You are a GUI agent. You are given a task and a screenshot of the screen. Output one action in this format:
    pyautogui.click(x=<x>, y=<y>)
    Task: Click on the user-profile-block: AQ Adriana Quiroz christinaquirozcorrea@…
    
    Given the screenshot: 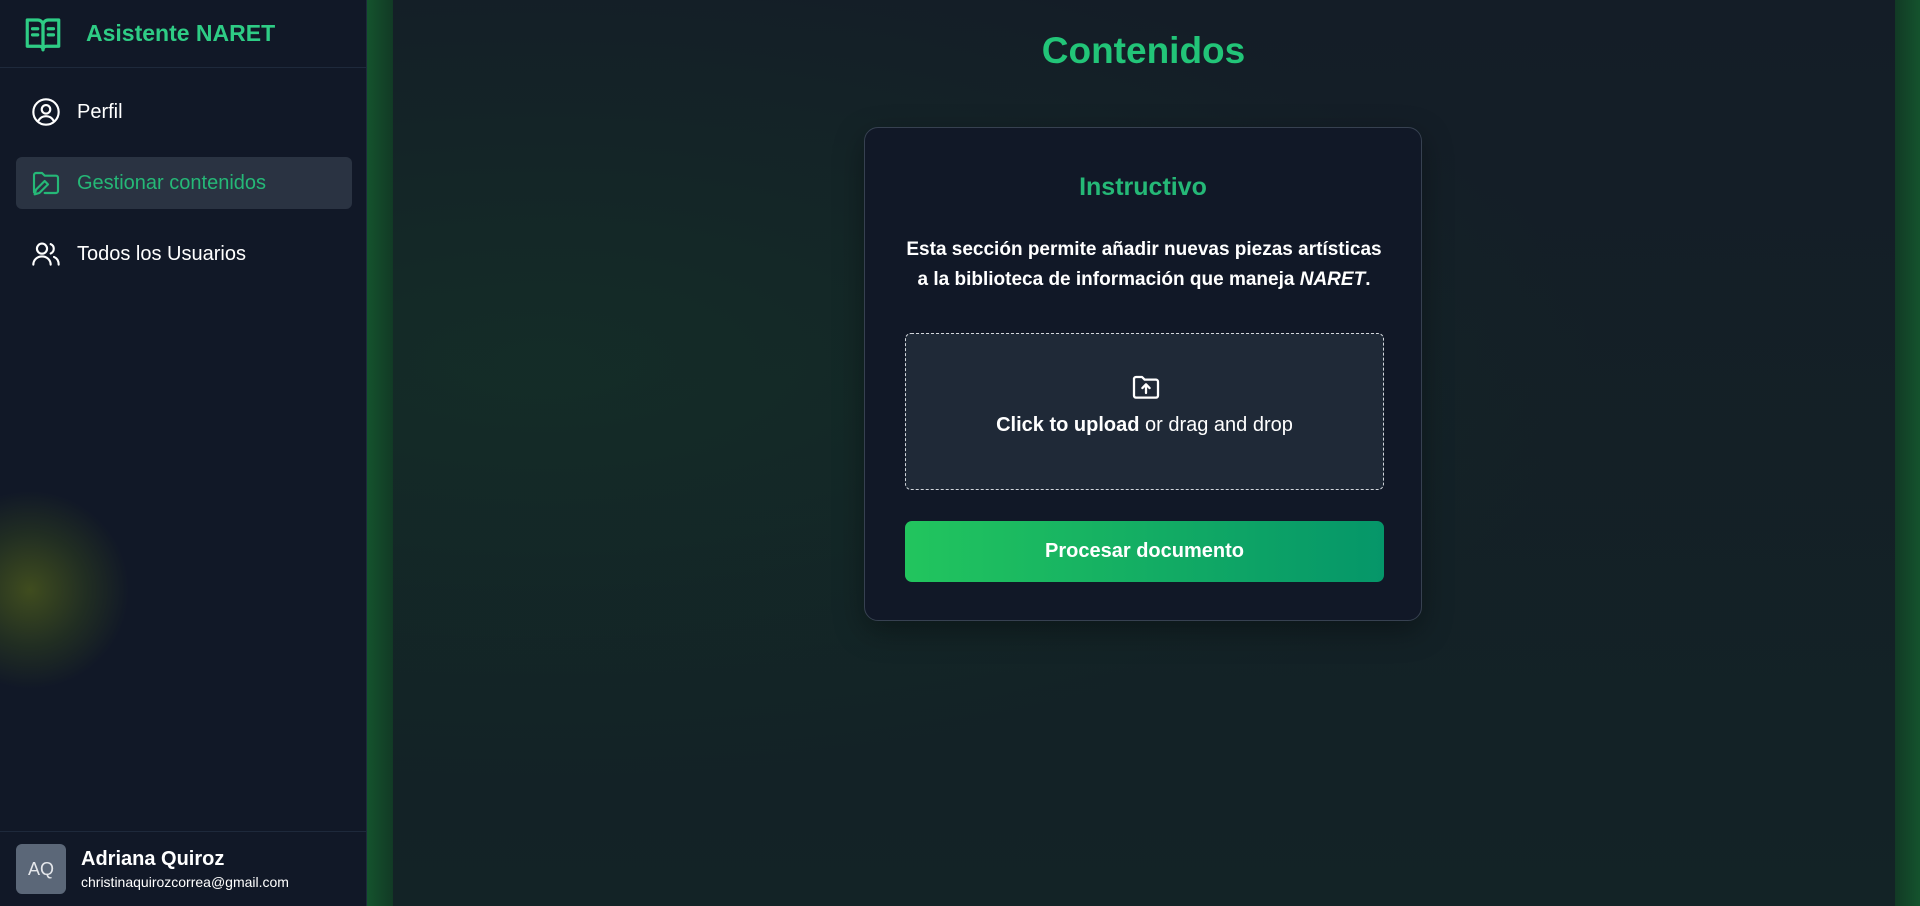 What is the action you would take?
    pyautogui.click(x=183, y=868)
    